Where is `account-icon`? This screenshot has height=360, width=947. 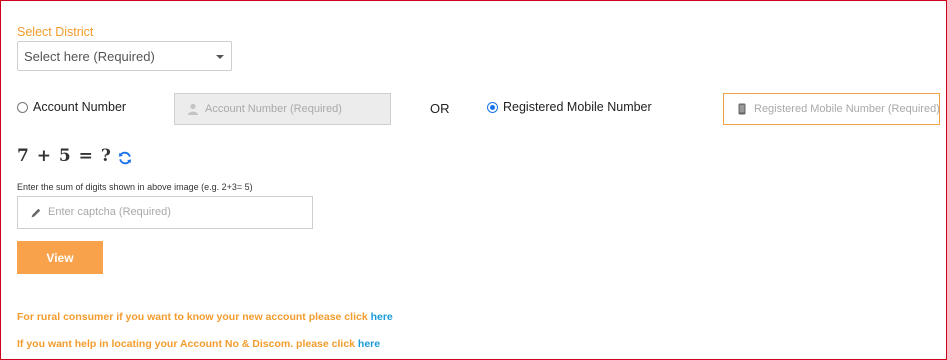
account-icon is located at coordinates (193, 109).